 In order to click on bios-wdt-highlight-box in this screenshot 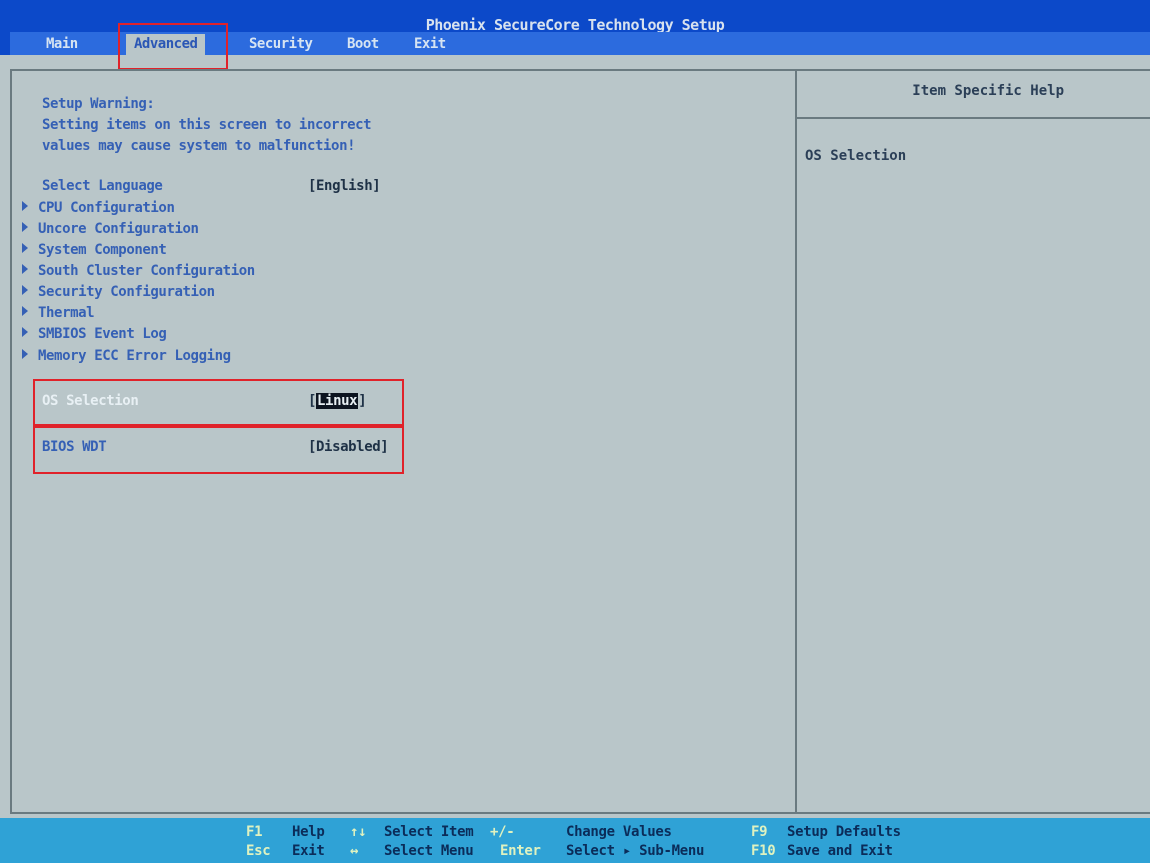, I will do `click(218, 450)`.